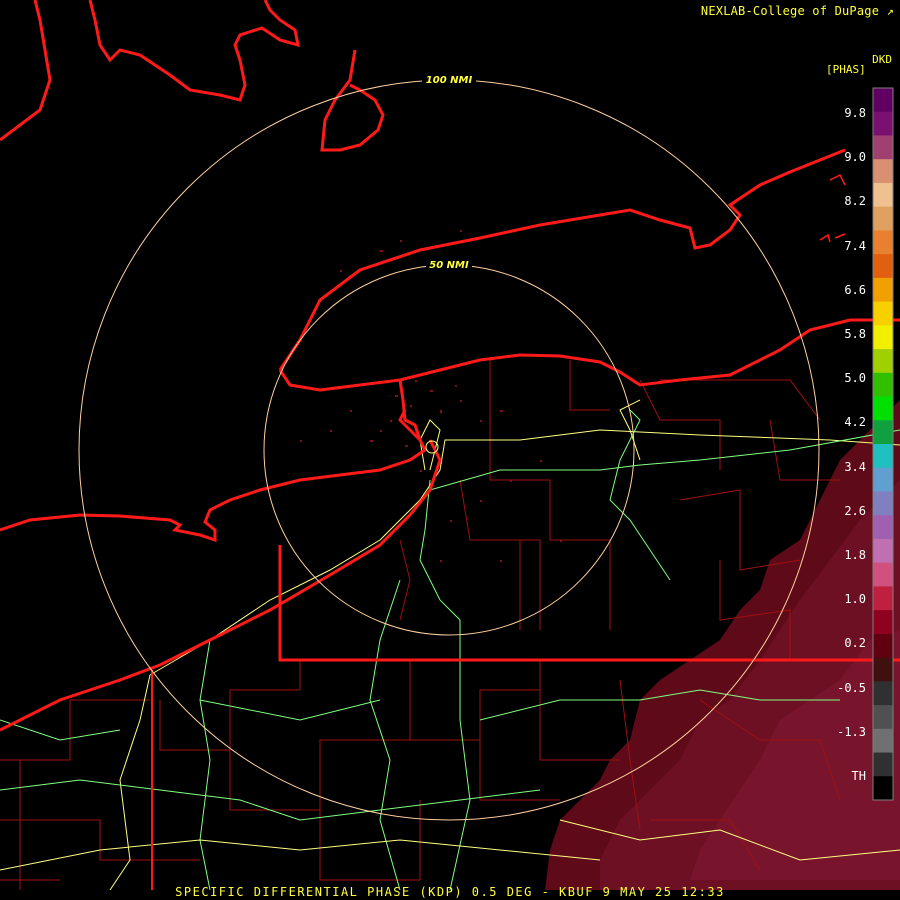  What do you see at coordinates (846, 69) in the screenshot?
I see `legend-units: [PHAS]` at bounding box center [846, 69].